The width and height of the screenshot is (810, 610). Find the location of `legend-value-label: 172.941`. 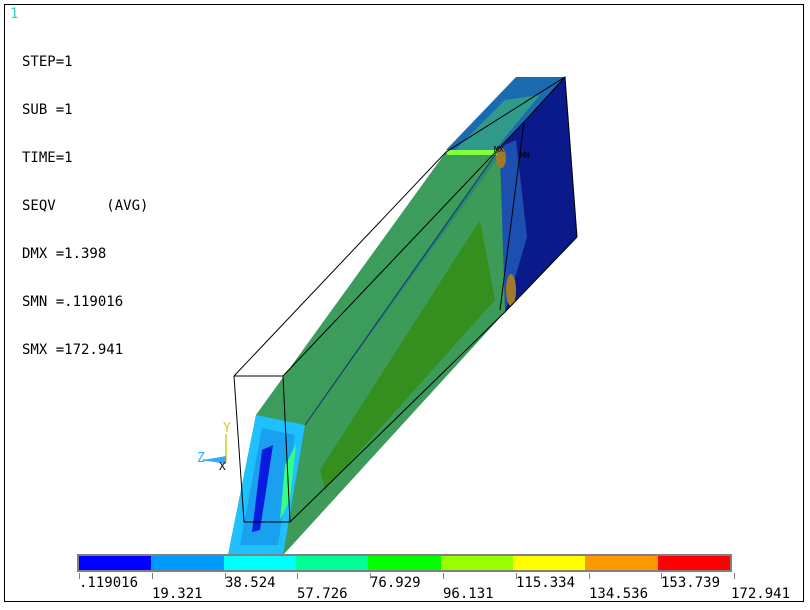

legend-value-label: 172.941 is located at coordinates (761, 594).